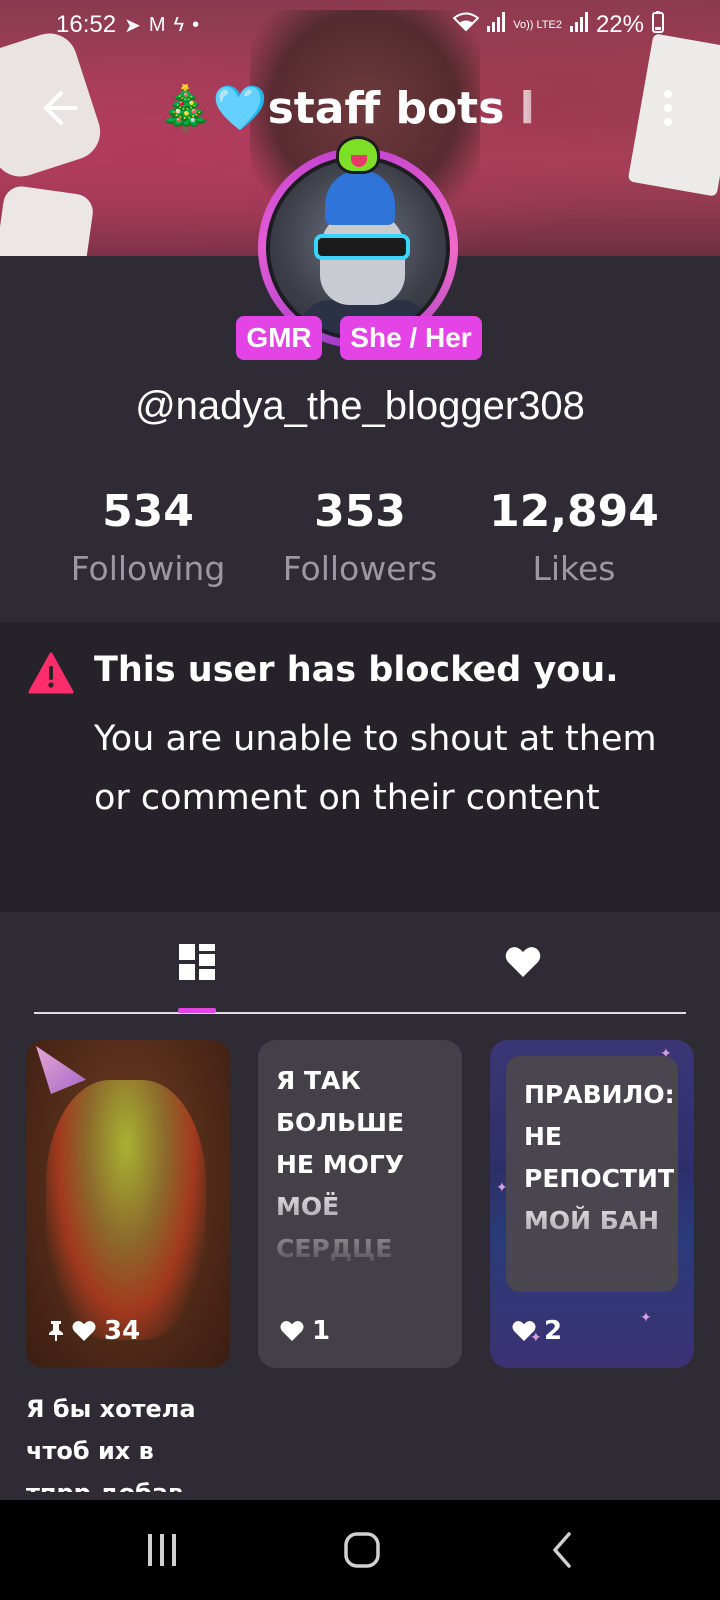  Describe the element at coordinates (358, 155) in the screenshot. I see `frog-badge-icon` at that location.